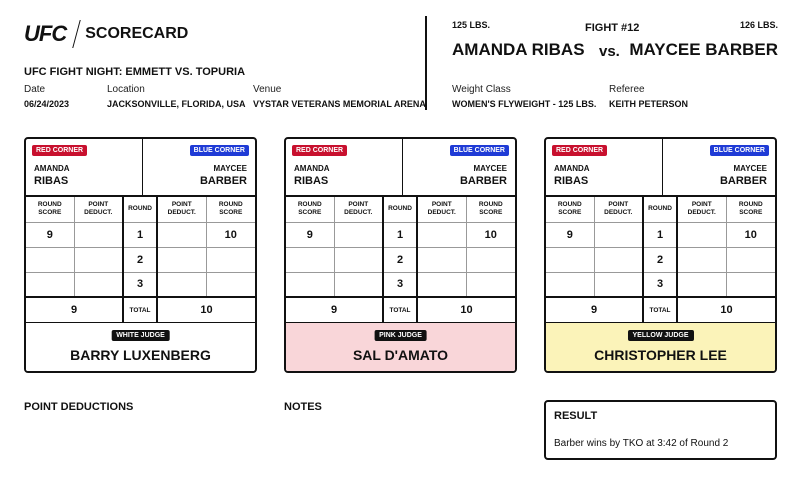 The height and width of the screenshot is (501, 804). I want to click on blue-fighter-last-name: BARBER, so click(483, 181).